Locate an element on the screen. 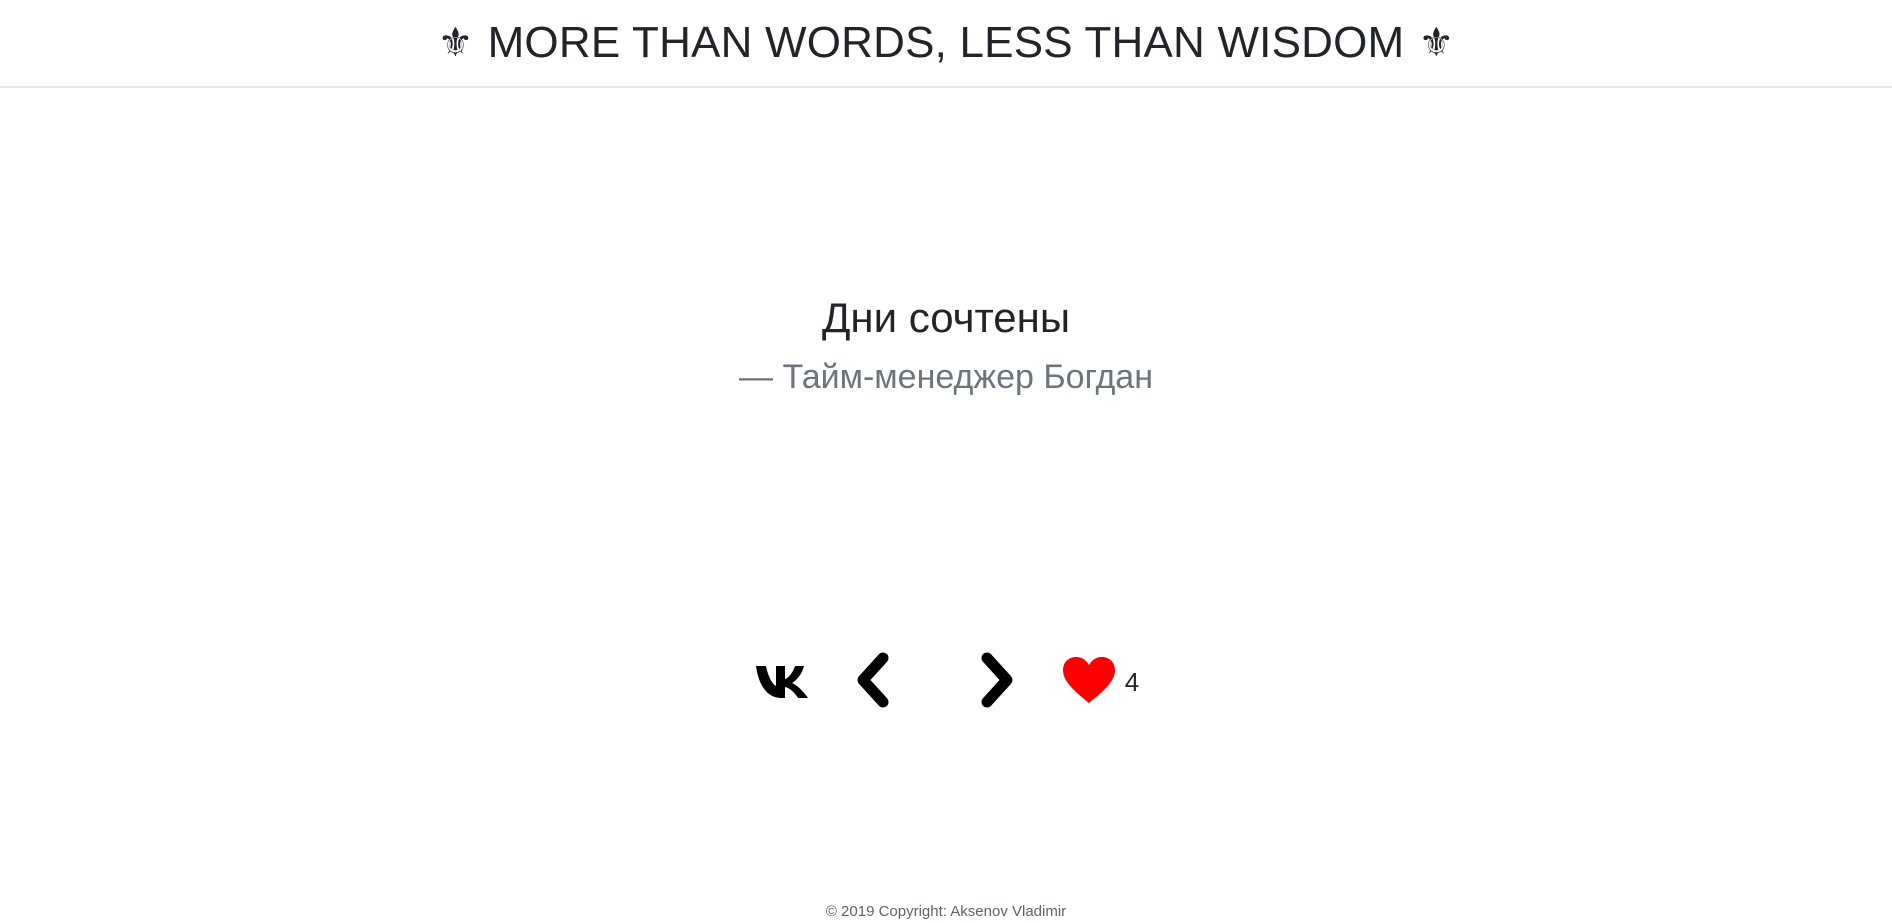 Image resolution: width=1892 pixels, height=923 pixels. site-header: ⚜ MORE THAN WORDS, LESS THAN WISDOM ⚜ is located at coordinates (946, 44).